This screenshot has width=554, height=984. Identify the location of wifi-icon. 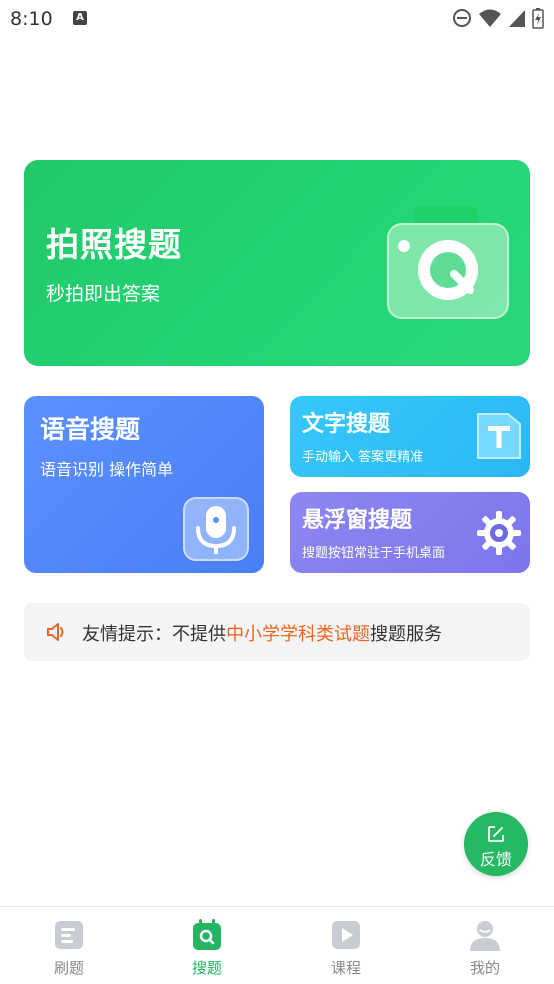
(490, 18).